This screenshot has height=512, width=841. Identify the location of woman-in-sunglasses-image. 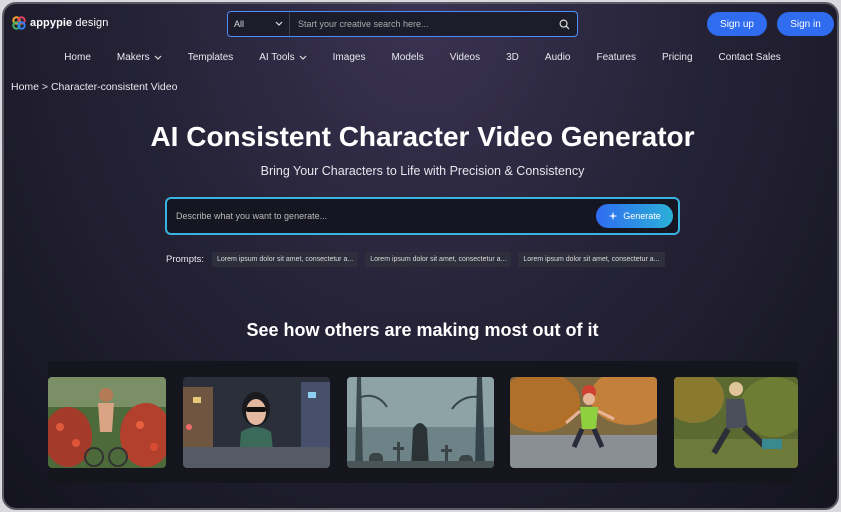
(256, 422).